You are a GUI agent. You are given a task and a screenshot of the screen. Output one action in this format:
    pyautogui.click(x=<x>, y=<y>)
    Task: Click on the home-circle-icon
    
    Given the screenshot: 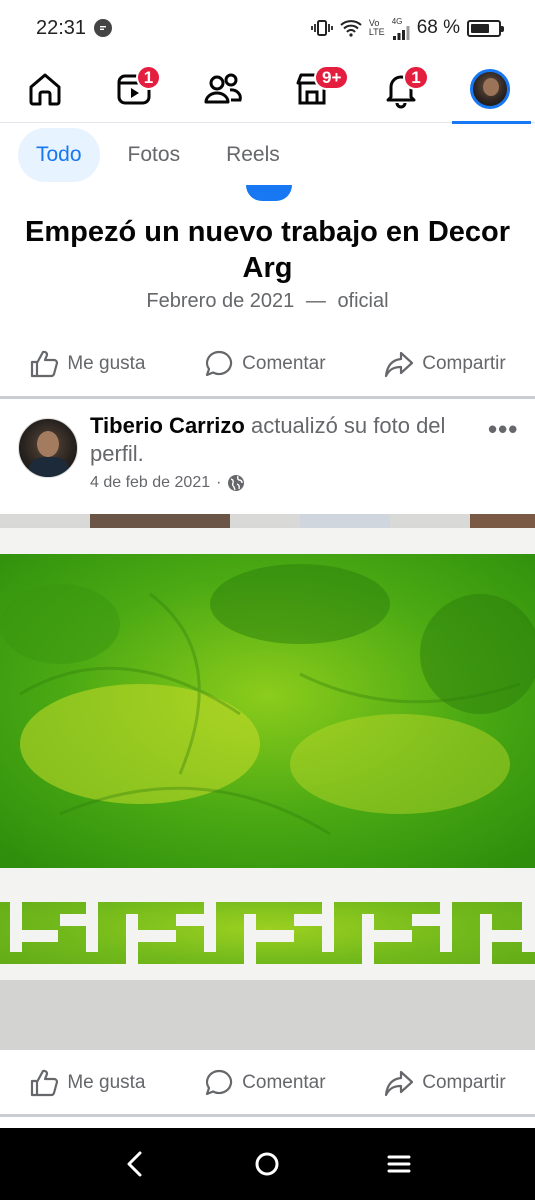 What is the action you would take?
    pyautogui.click(x=267, y=1164)
    